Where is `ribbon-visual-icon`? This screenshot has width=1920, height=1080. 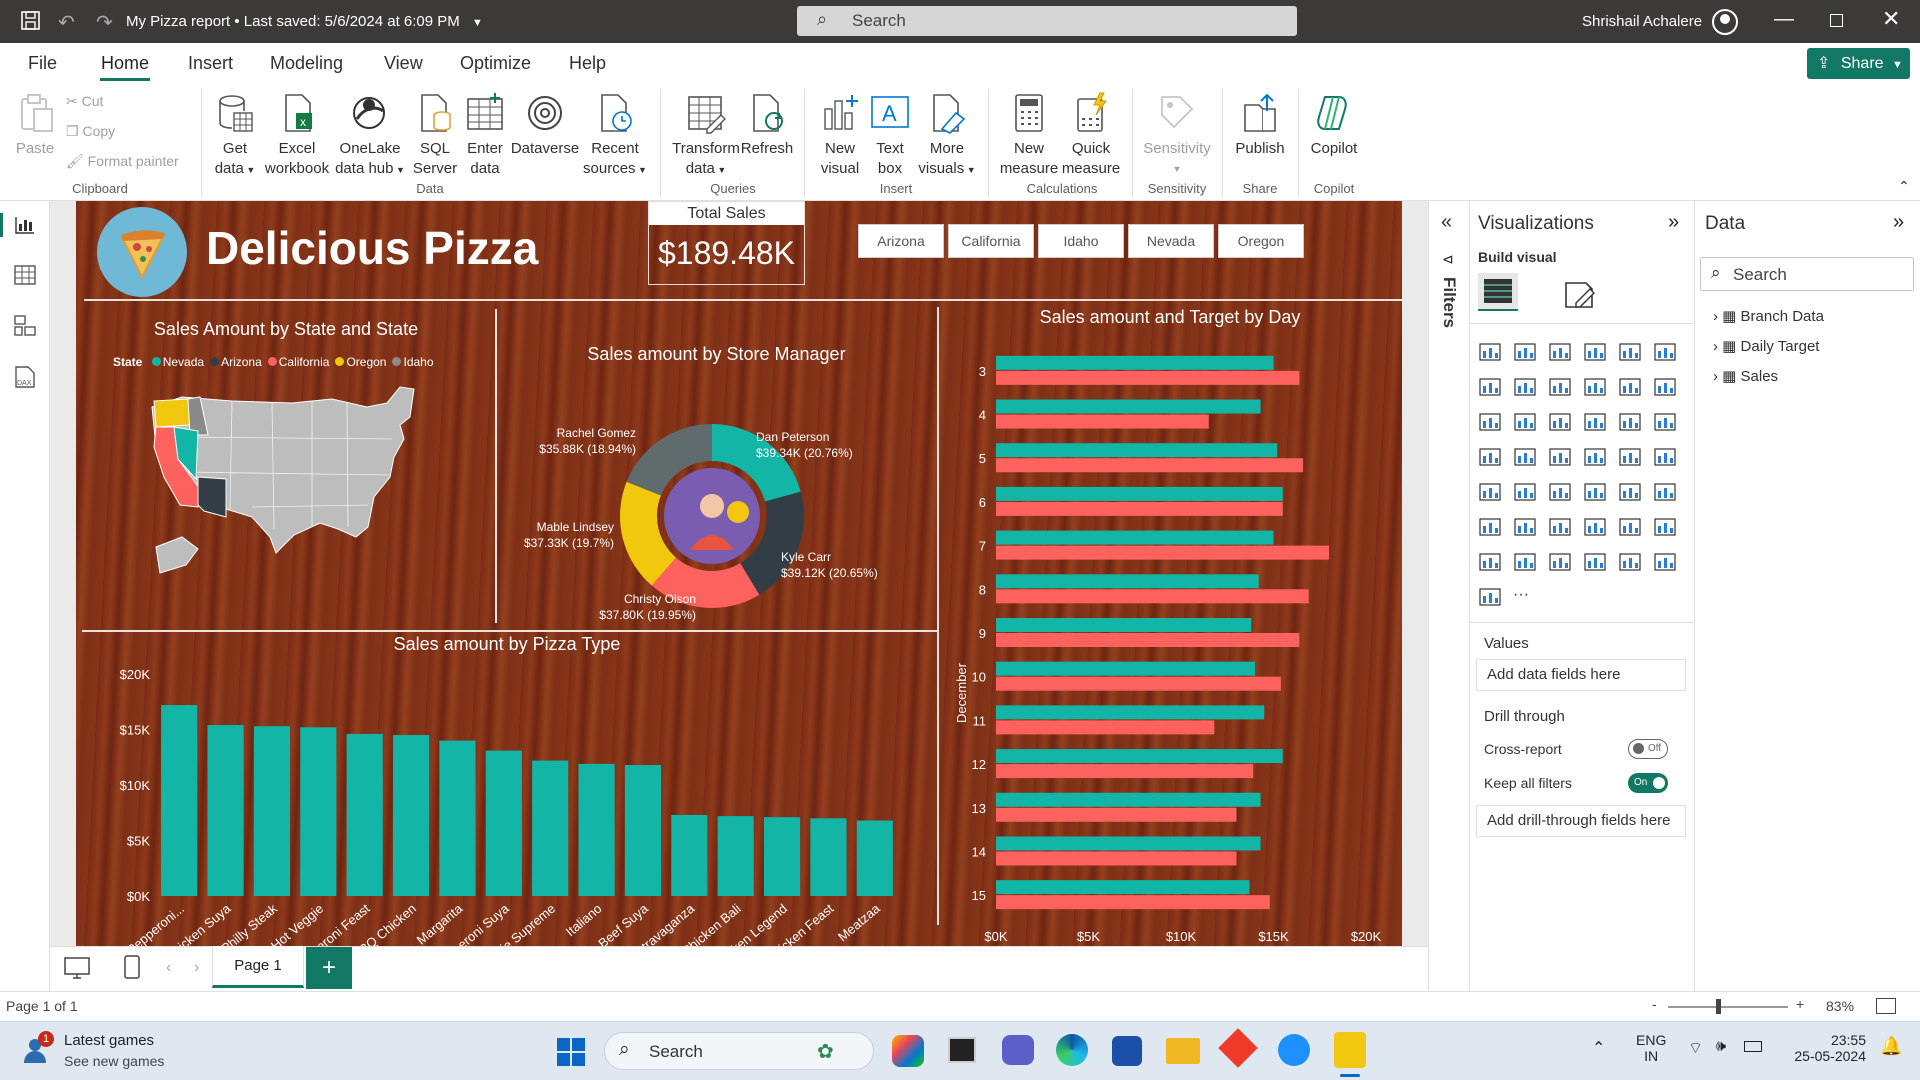
ribbon-visual-icon is located at coordinates (1490, 422).